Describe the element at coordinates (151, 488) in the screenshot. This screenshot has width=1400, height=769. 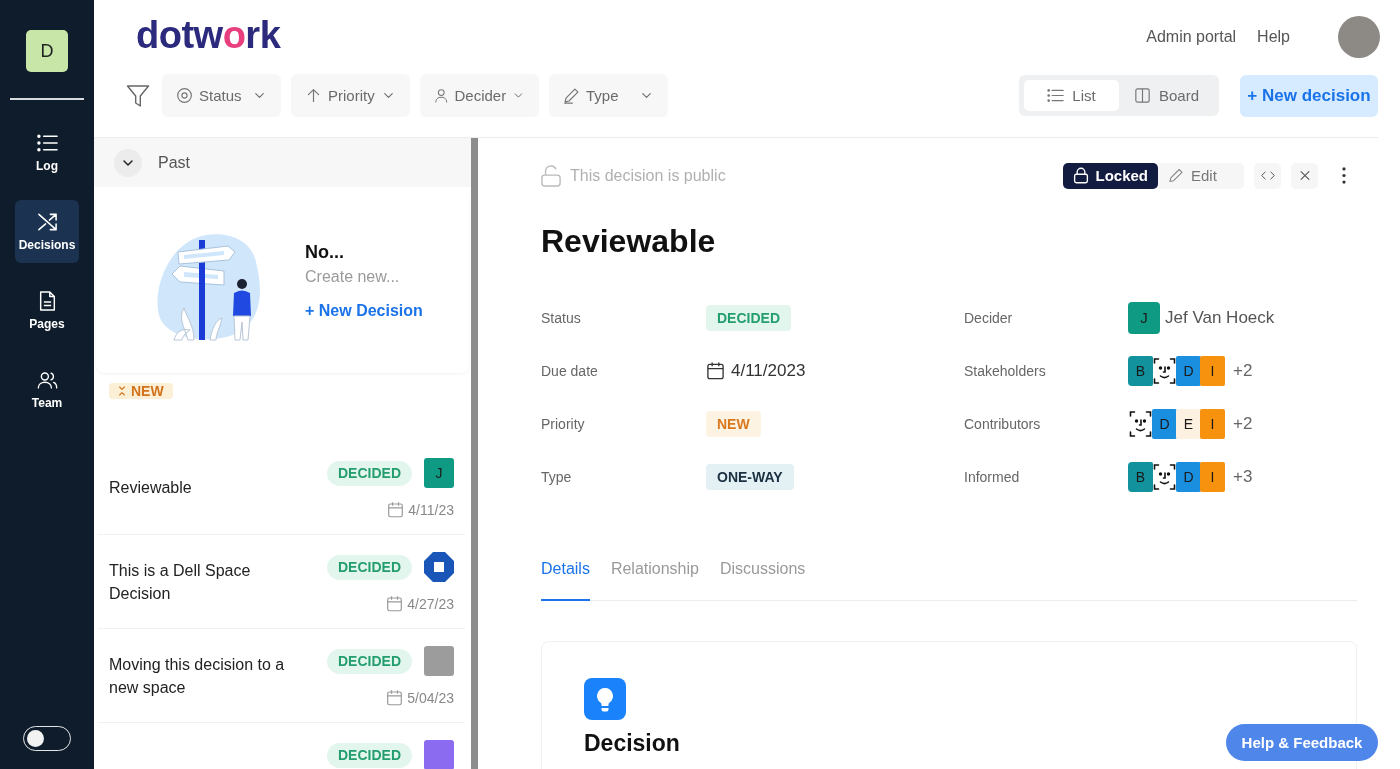
I see `decision-title: Reviewable` at that location.